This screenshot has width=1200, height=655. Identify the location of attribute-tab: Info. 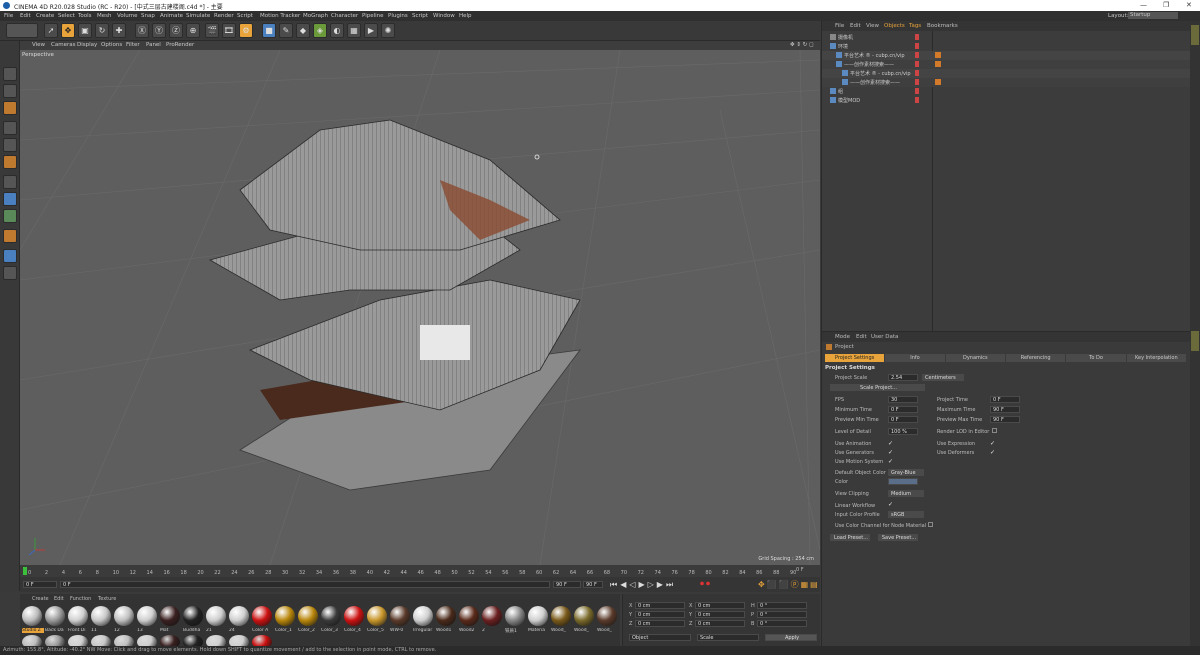
(915, 358).